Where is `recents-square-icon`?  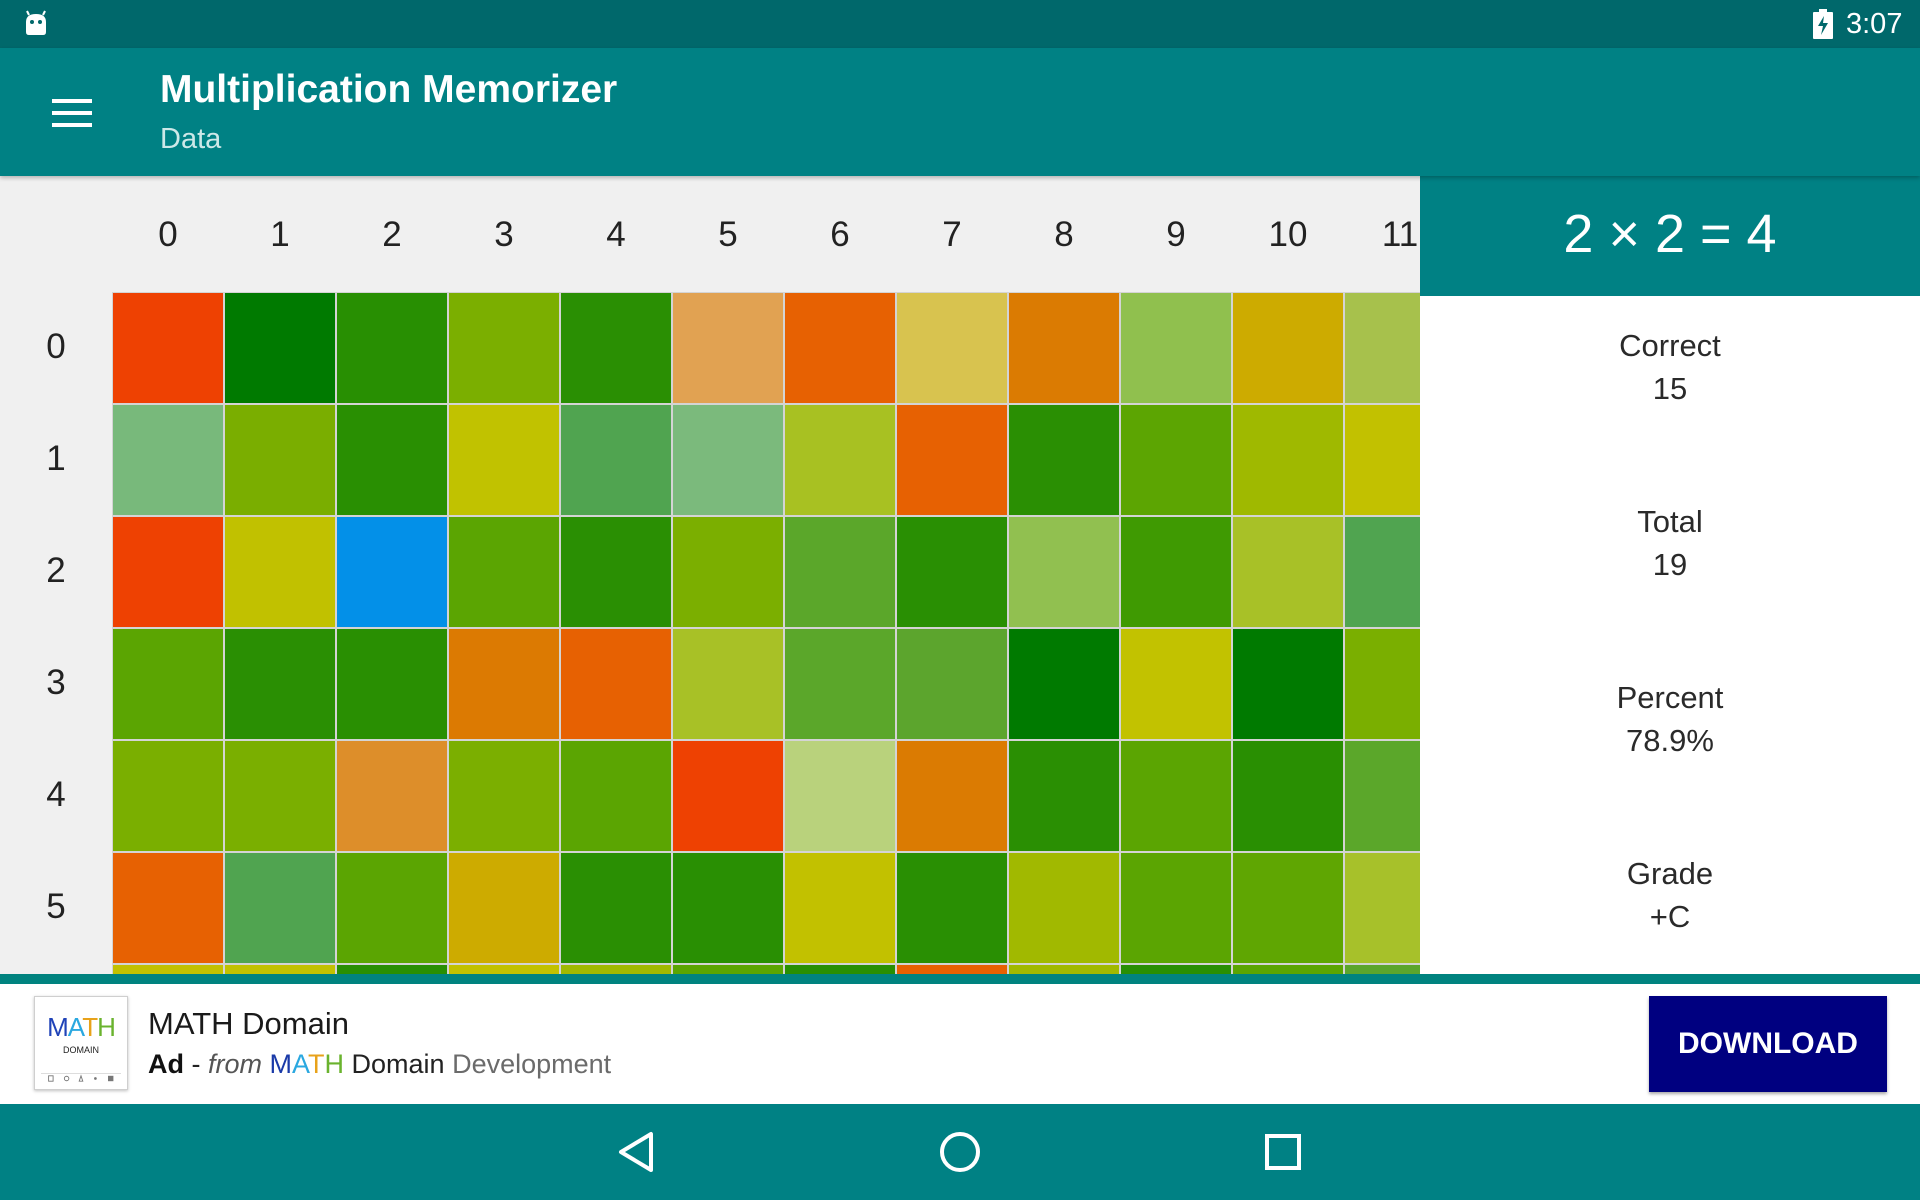
recents-square-icon is located at coordinates (1283, 1152).